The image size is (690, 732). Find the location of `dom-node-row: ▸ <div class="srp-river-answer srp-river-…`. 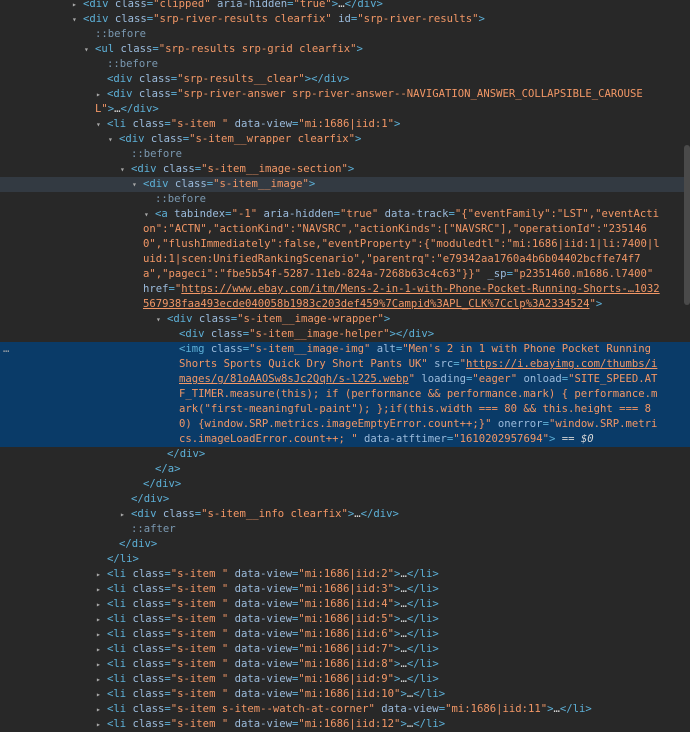

dom-node-row: ▸ <div class="srp-river-answer srp-river-… is located at coordinates (345, 94).